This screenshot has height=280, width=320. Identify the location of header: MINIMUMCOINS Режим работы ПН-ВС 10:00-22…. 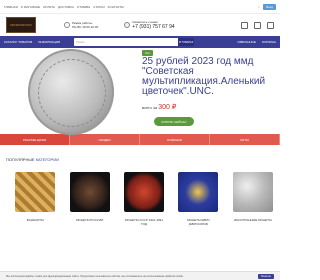
(140, 25).